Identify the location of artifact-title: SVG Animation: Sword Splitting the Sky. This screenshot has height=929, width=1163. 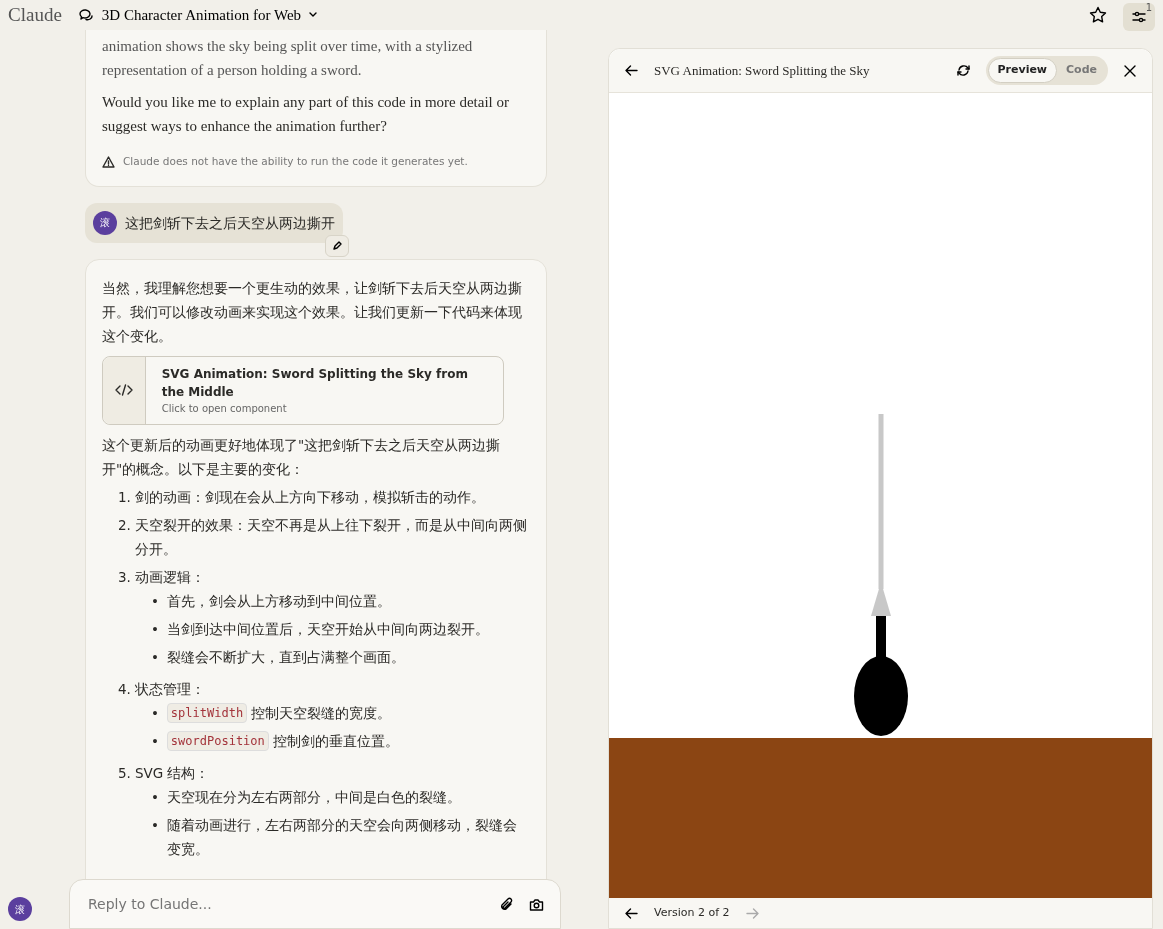
(762, 70).